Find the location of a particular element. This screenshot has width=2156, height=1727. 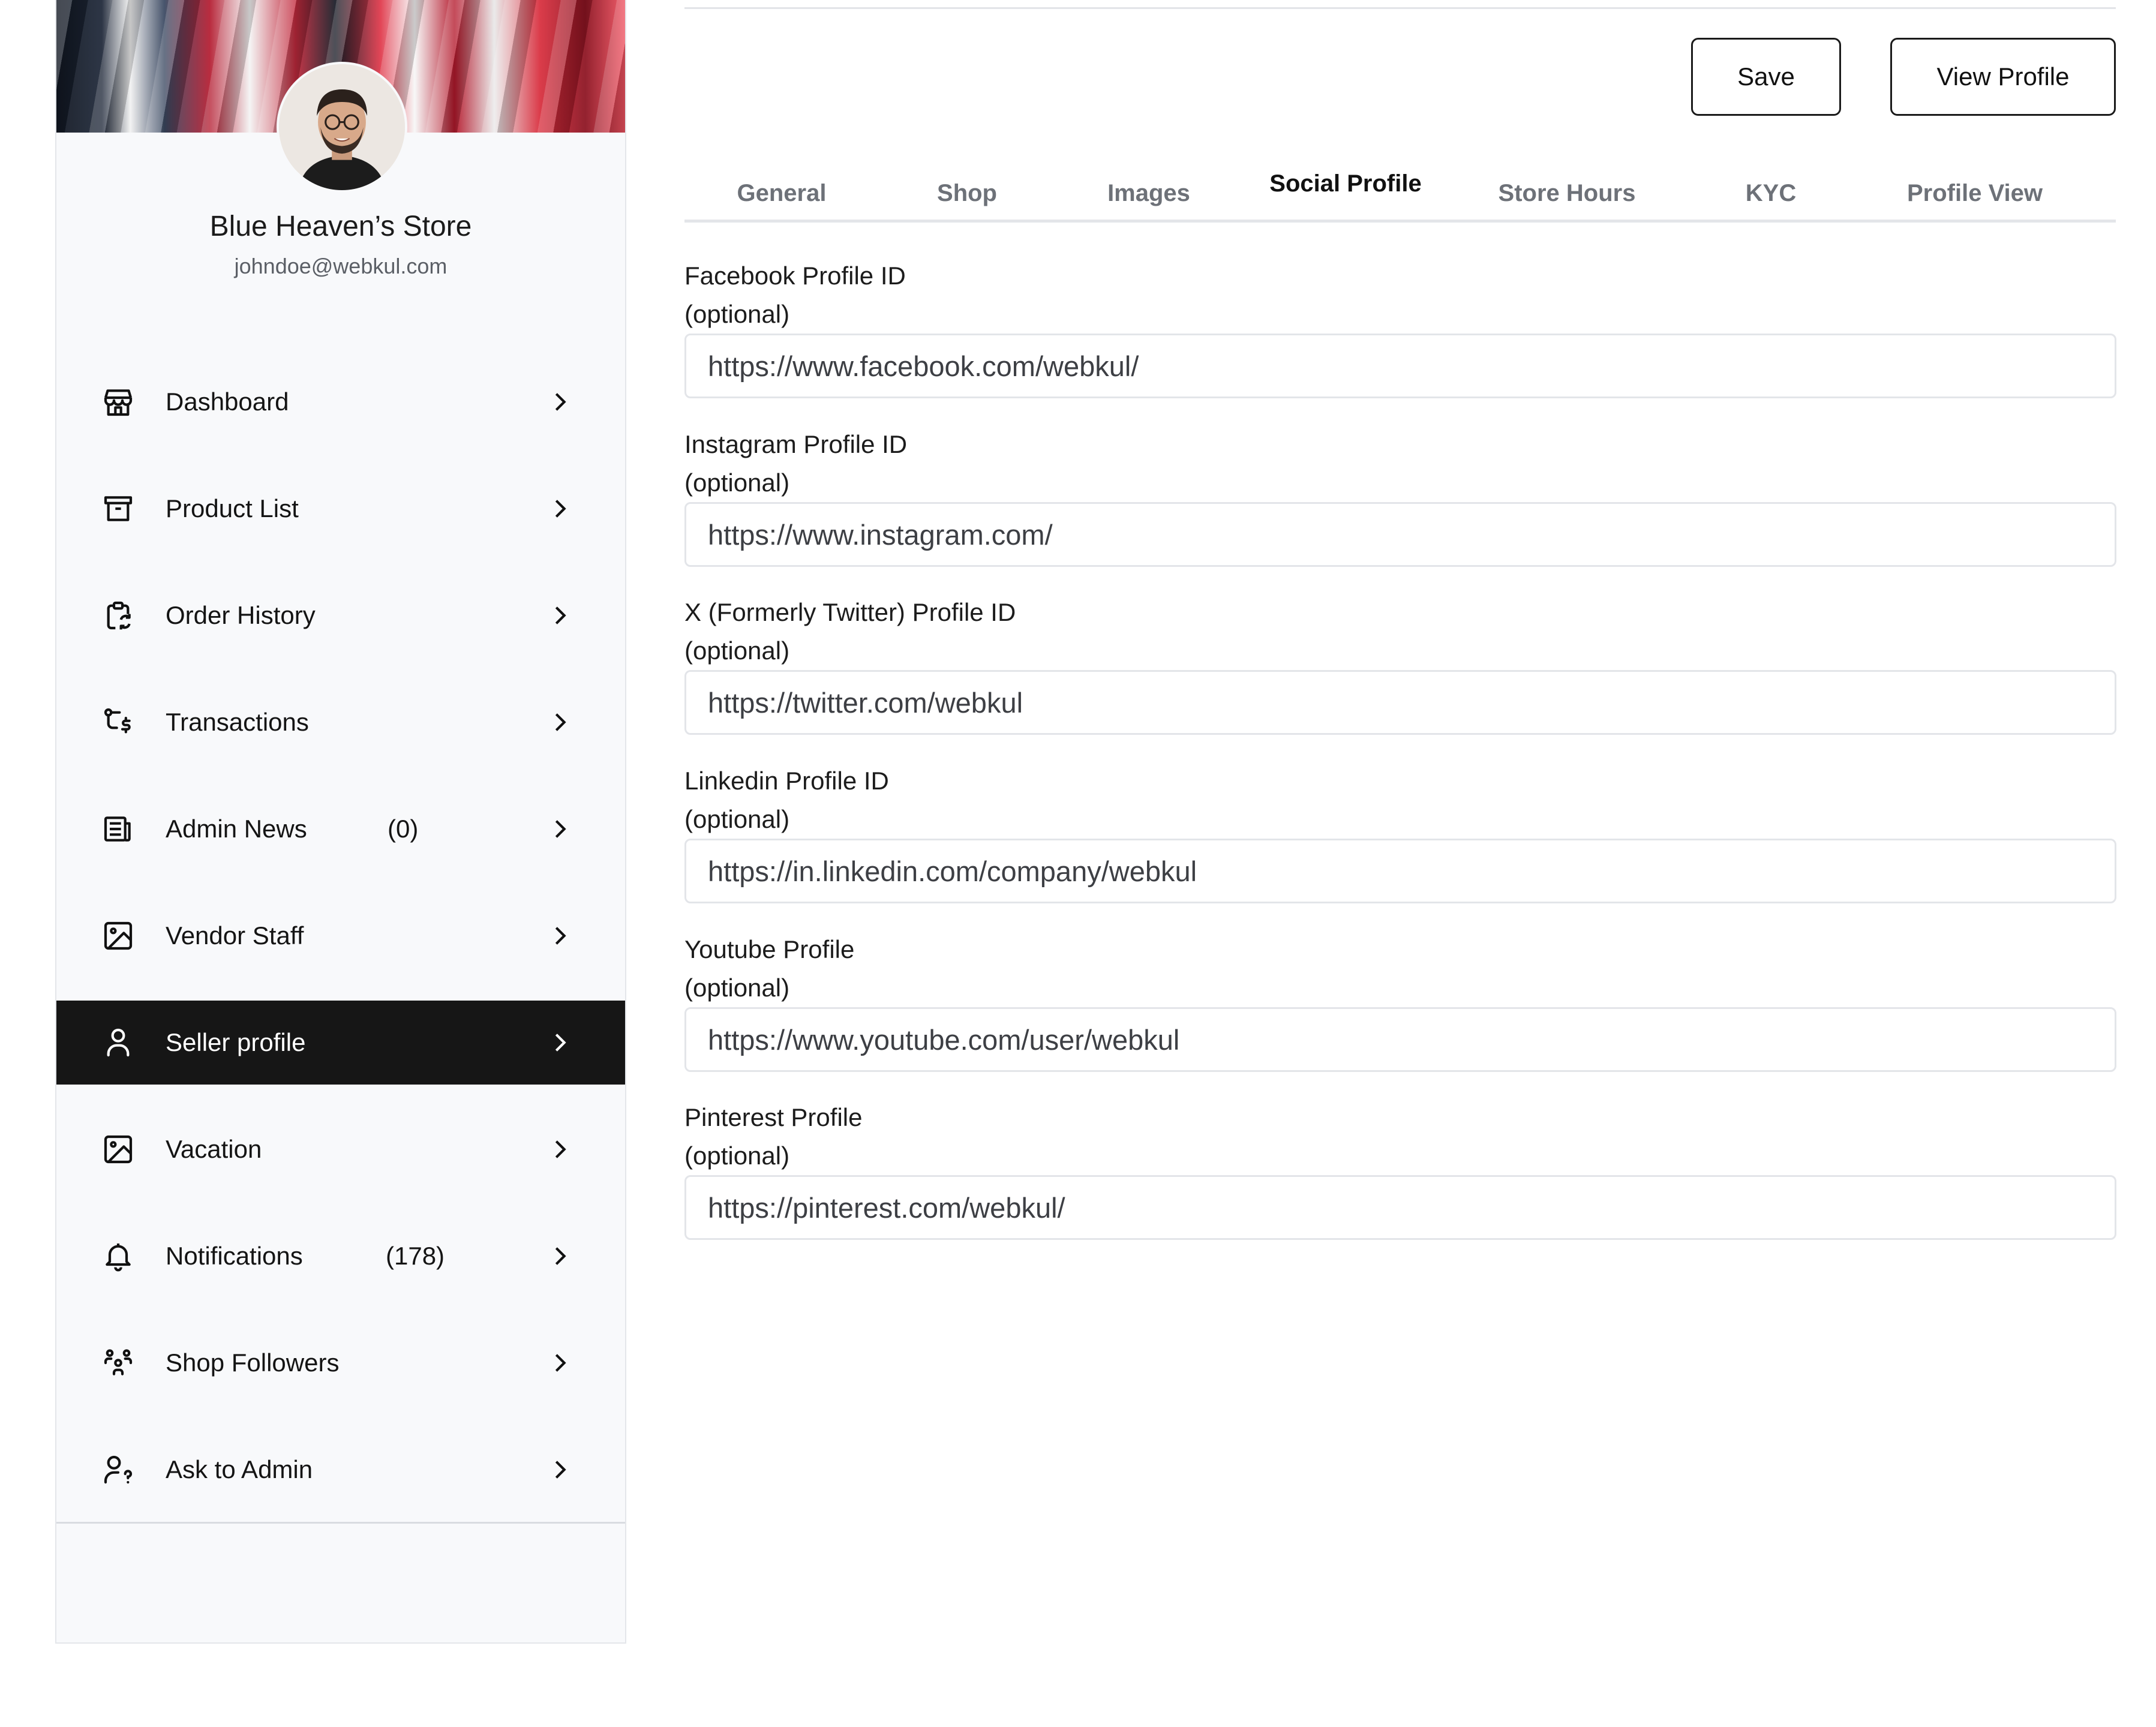

facebook-profile-input is located at coordinates (1400, 366).